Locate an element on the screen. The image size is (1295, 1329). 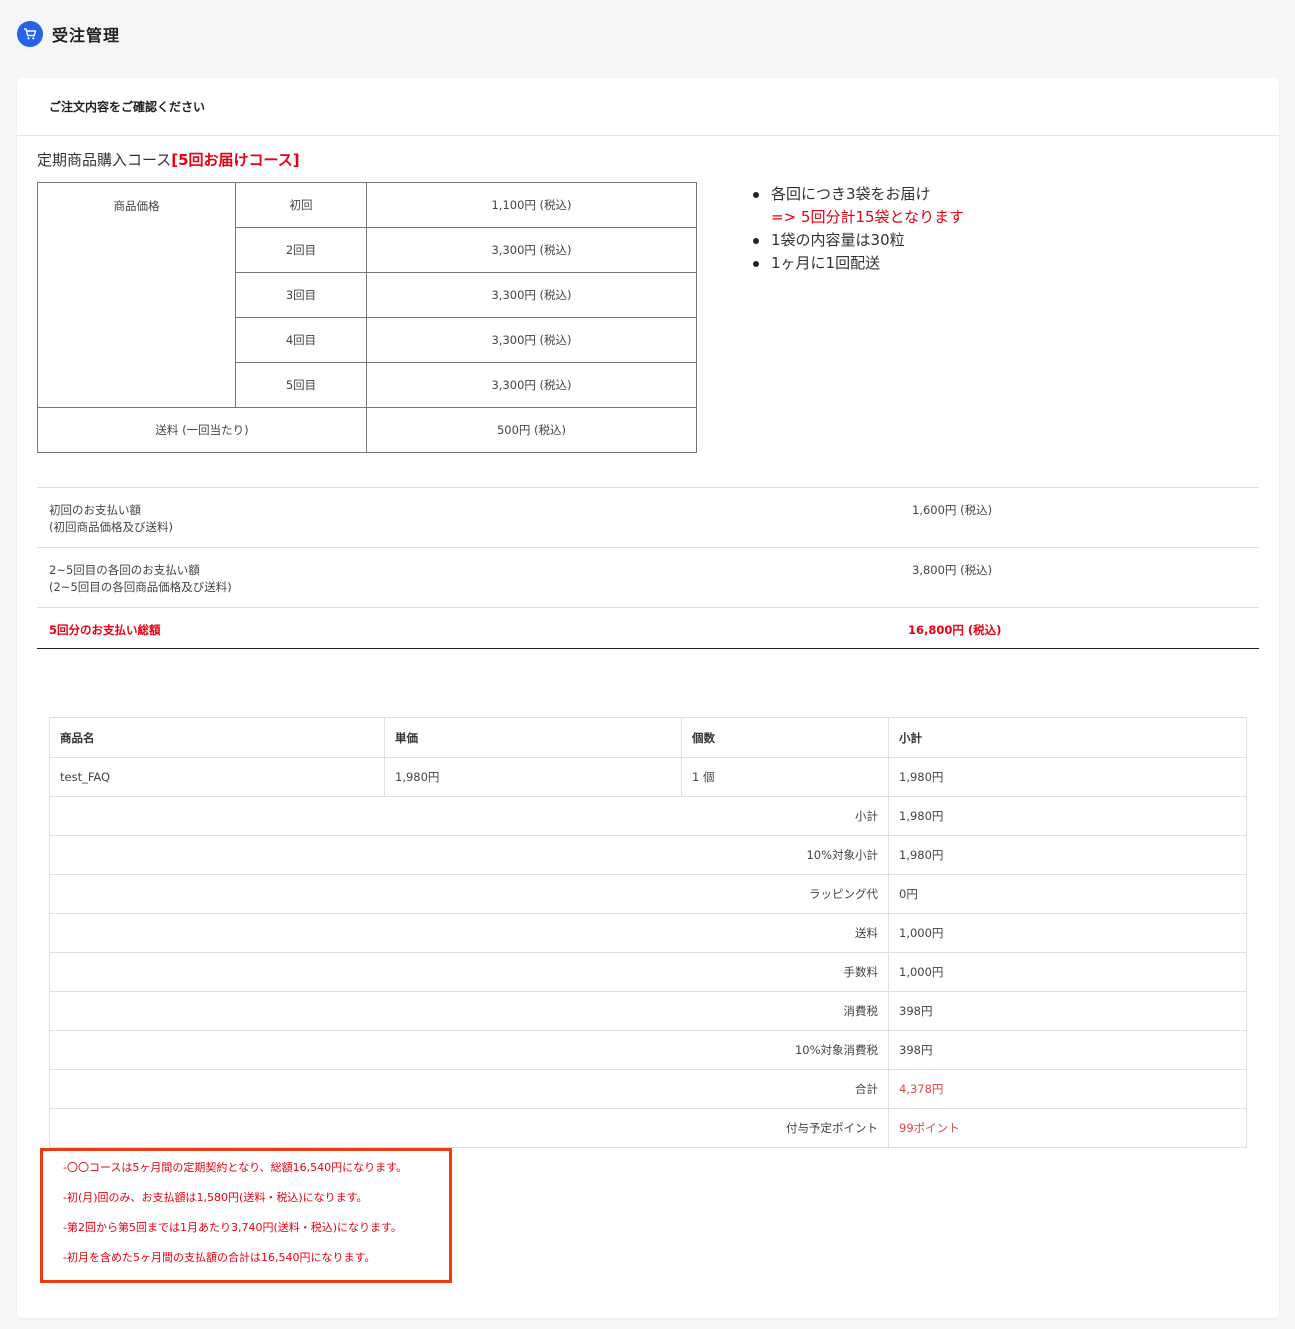
totals-label: 手数料 is located at coordinates (469, 972).